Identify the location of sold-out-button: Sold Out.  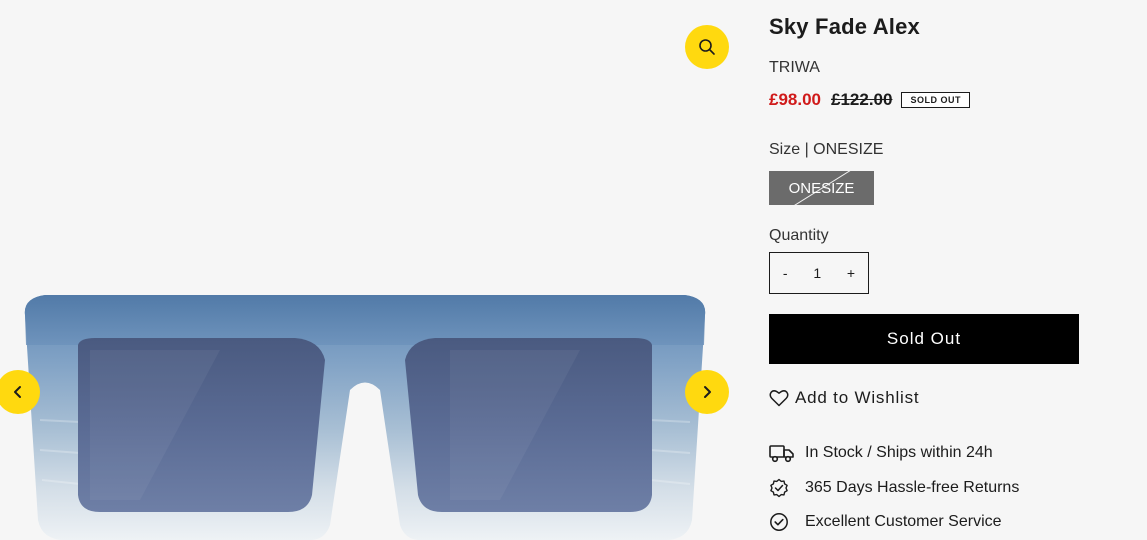
(924, 339).